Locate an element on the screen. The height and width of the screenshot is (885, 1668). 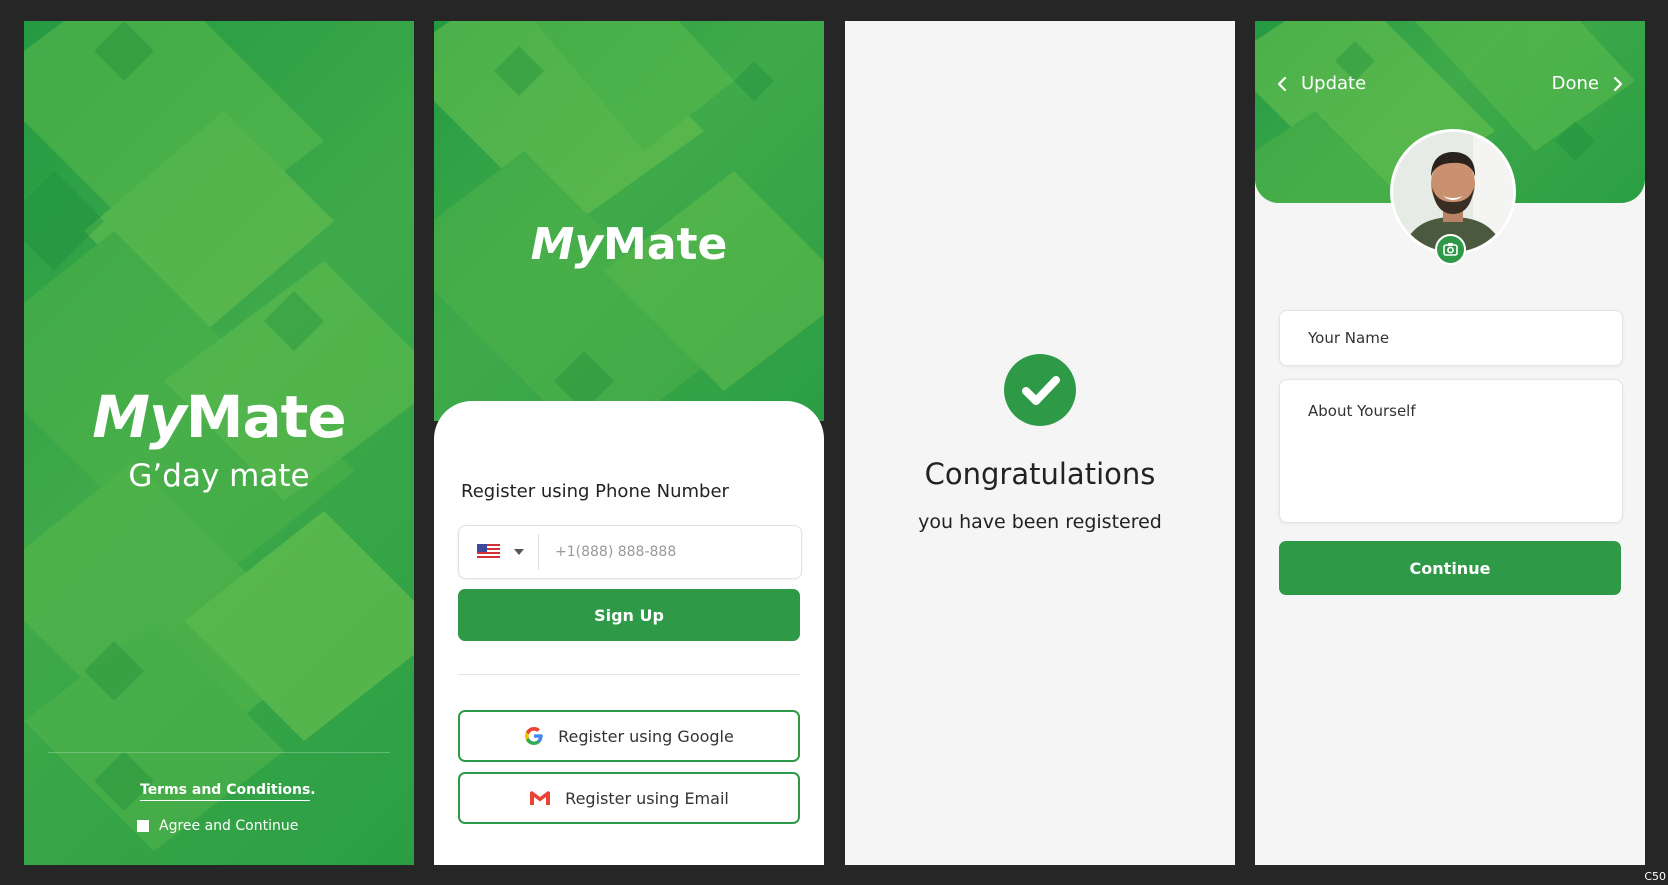
register-email-label: Register using Email is located at coordinates (647, 798).